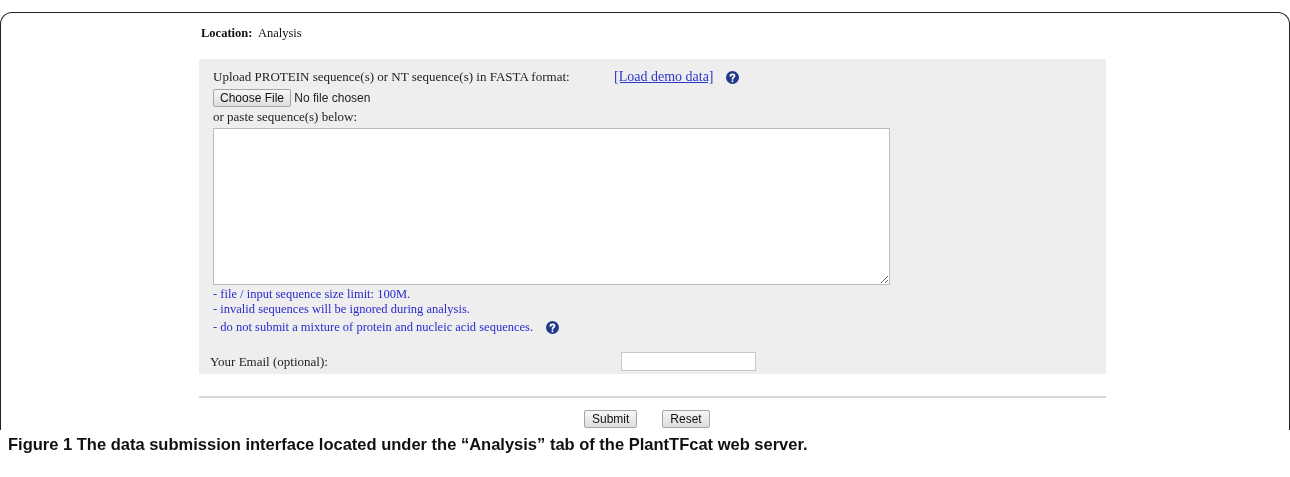 The width and height of the screenshot is (1290, 477). I want to click on upload-label: Upload PROTEIN sequence(s) or NT sequence(s) in FASTA format:, so click(392, 77).